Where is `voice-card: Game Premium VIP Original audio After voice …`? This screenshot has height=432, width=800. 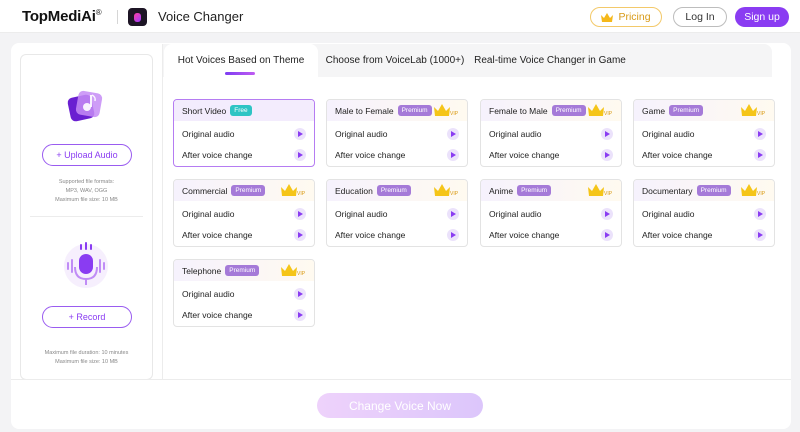
voice-card: Game Premium VIP Original audio After voice … is located at coordinates (704, 133).